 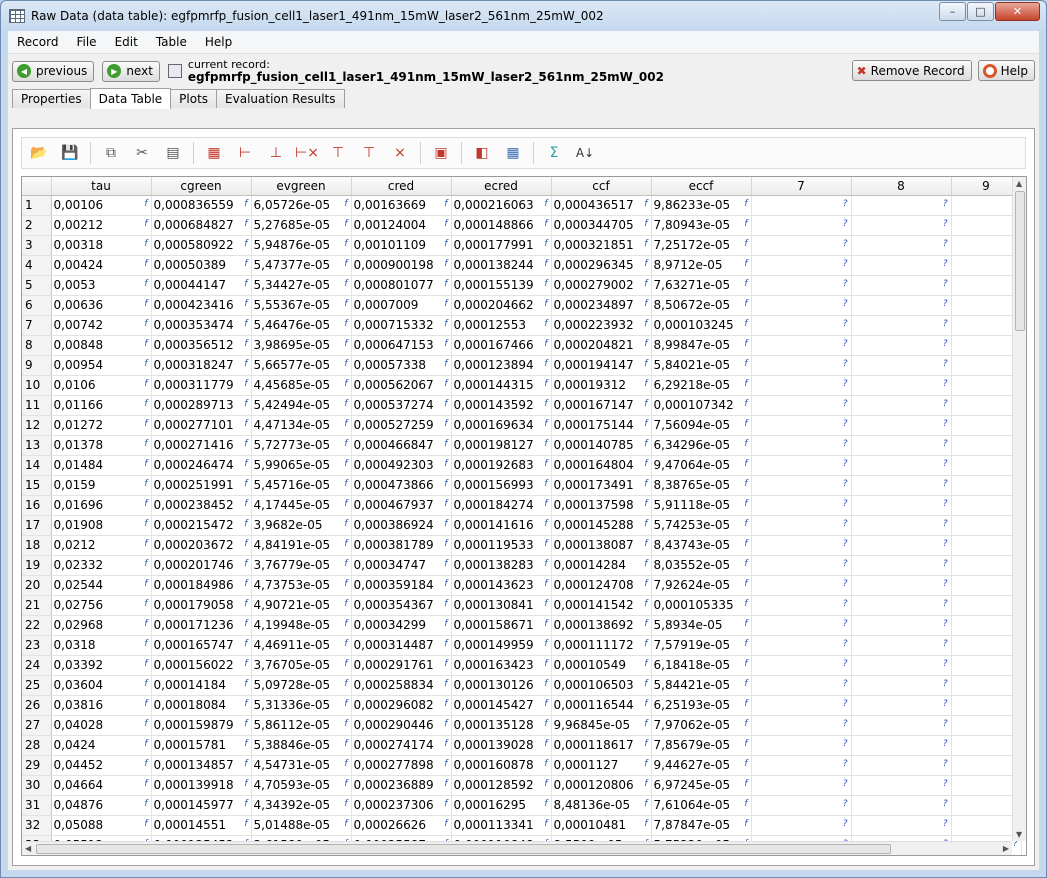 What do you see at coordinates (401, 585) in the screenshot?
I see `table-cell: 0,000359184 f` at bounding box center [401, 585].